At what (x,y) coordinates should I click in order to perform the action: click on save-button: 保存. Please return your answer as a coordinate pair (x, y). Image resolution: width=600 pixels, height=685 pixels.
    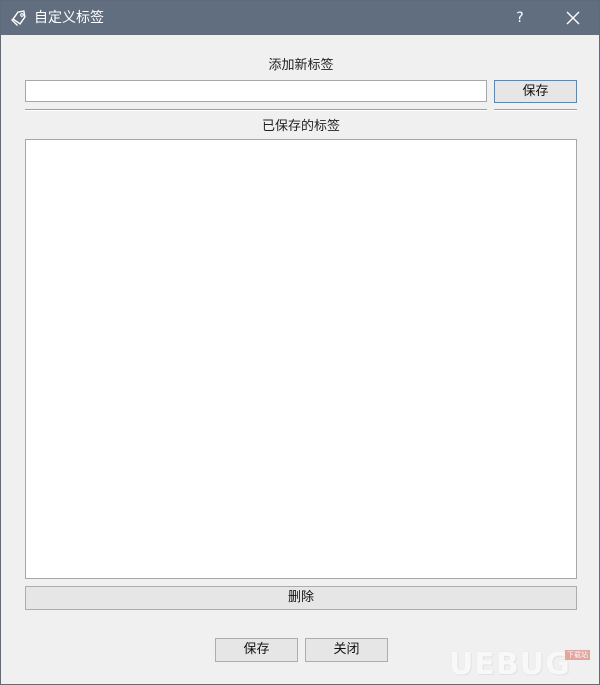
    Looking at the image, I should click on (256, 650).